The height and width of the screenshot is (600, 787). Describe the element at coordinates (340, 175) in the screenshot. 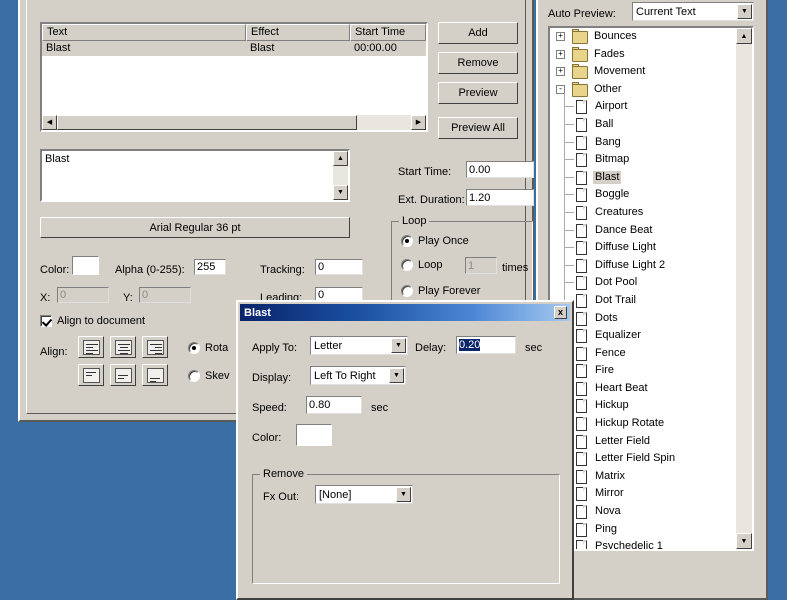

I see `text-input-scrollbar: ▲ ▼` at that location.